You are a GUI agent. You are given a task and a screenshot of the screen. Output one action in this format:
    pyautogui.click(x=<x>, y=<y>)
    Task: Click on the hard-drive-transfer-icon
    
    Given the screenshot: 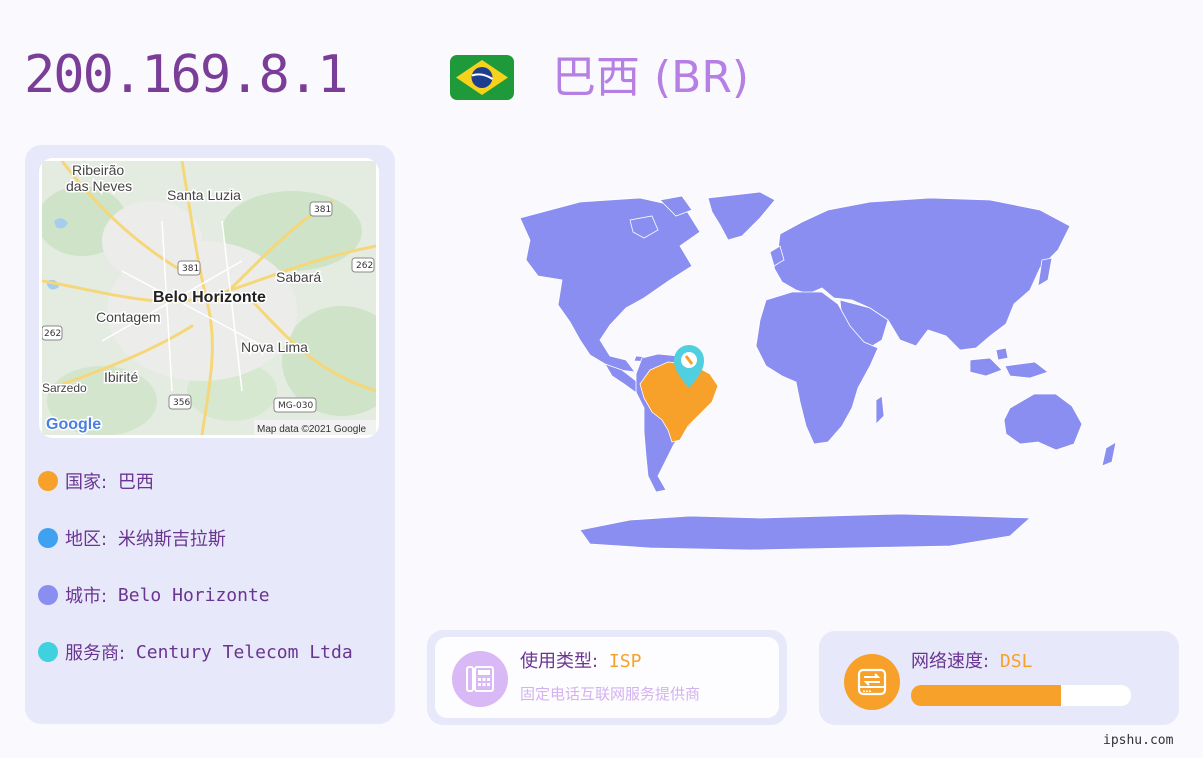 What is the action you would take?
    pyautogui.click(x=872, y=682)
    